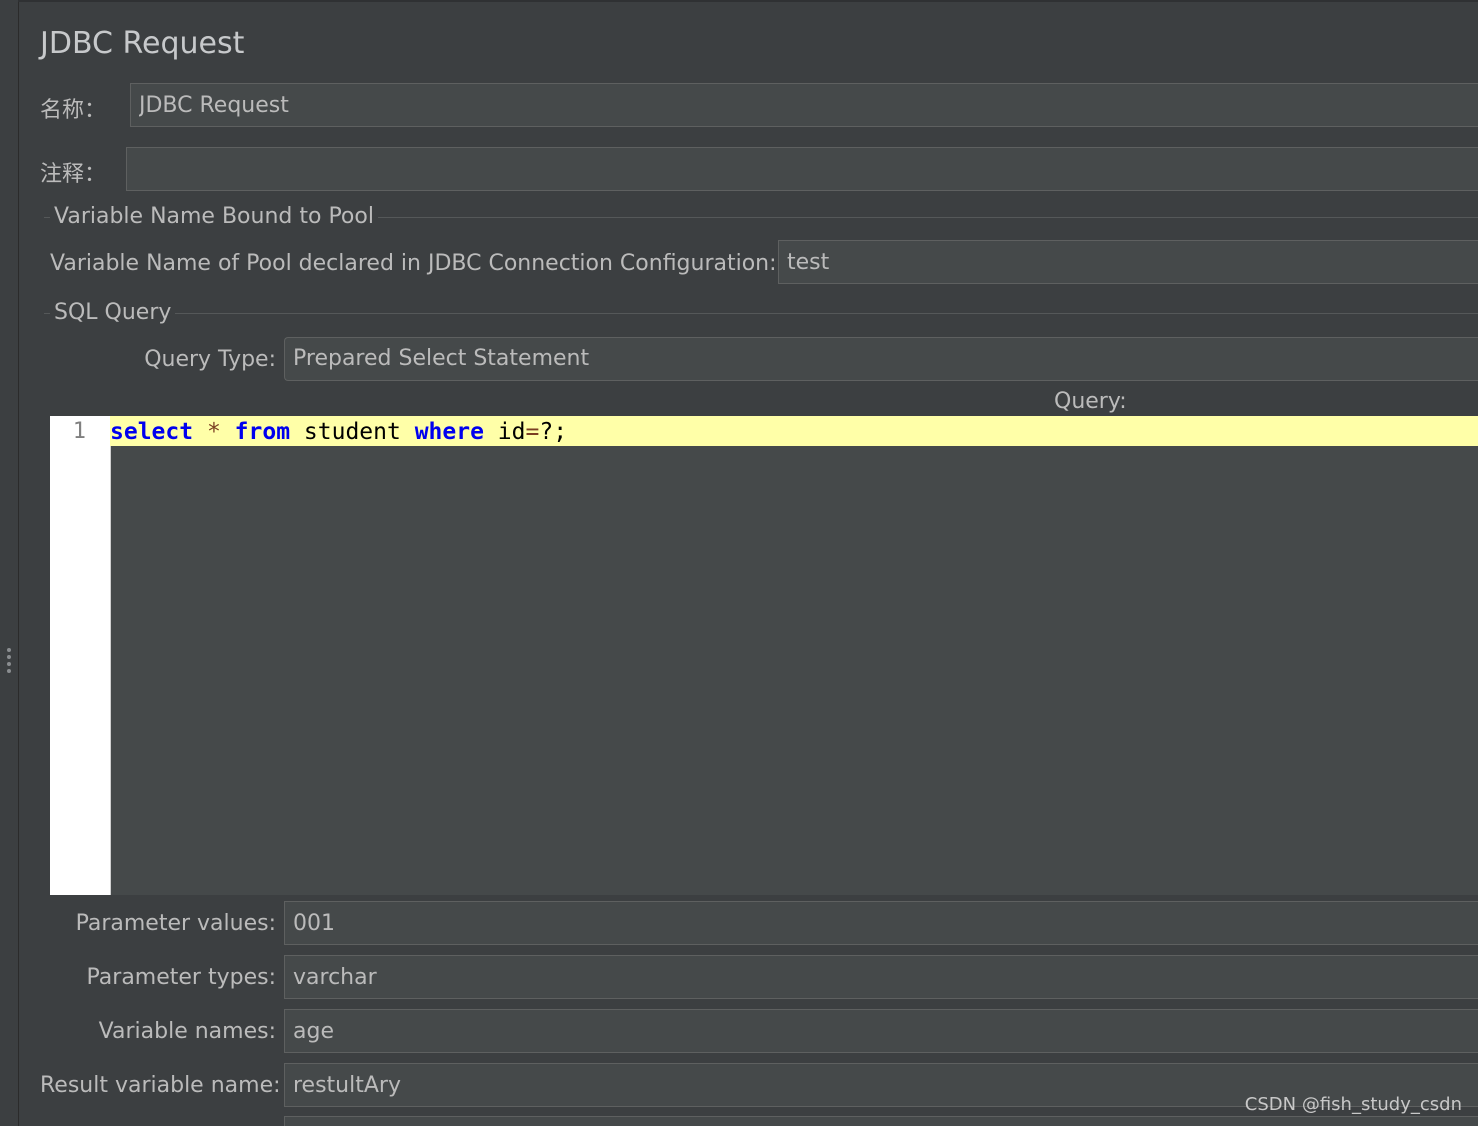 Image resolution: width=1478 pixels, height=1126 pixels. I want to click on name-field, so click(804, 105).